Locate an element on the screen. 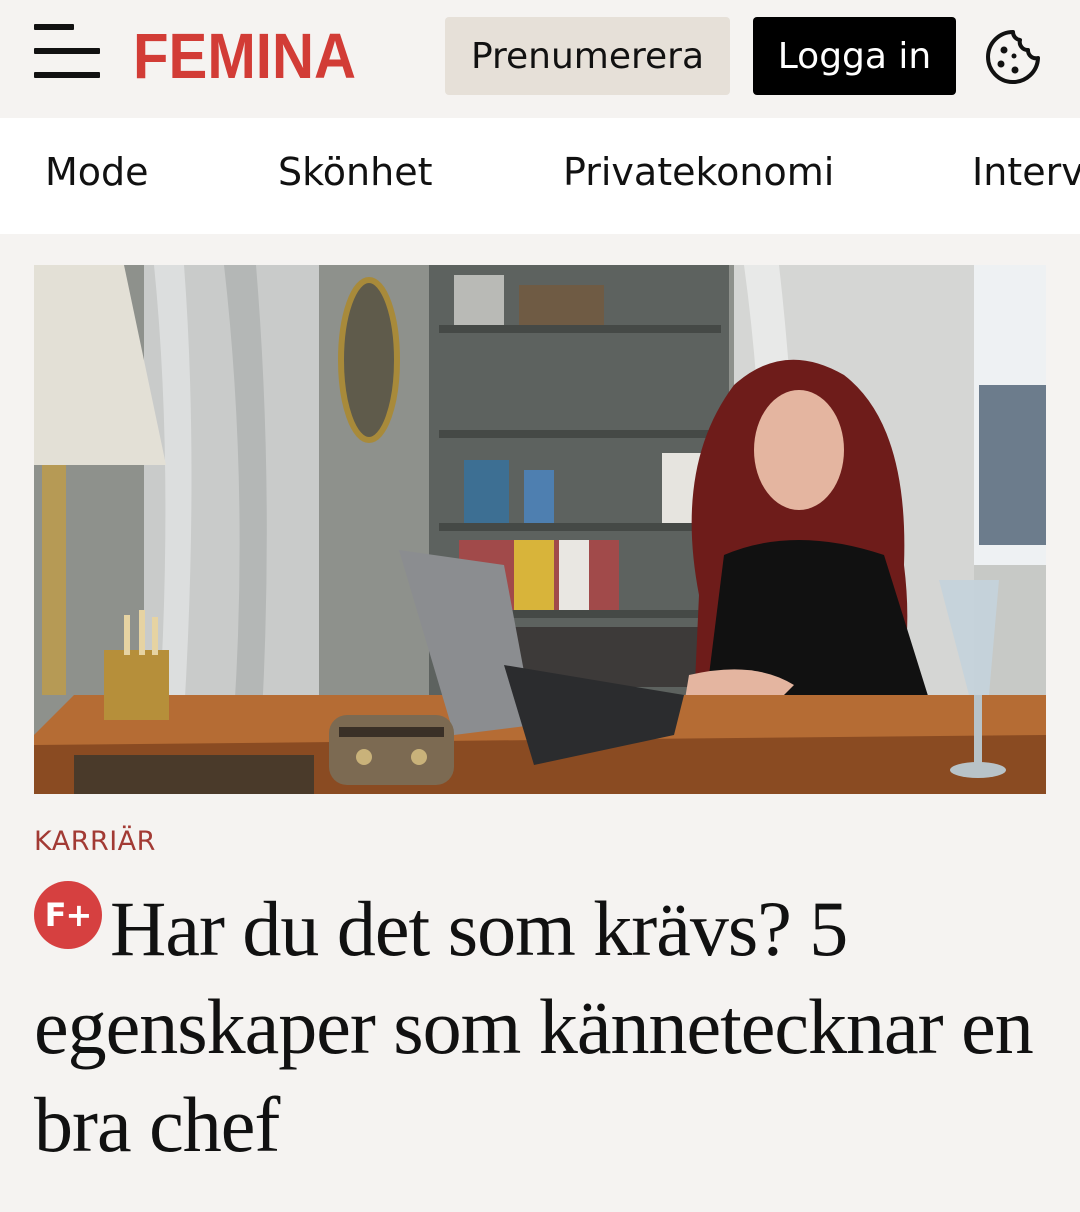 This screenshot has height=1212, width=1080. subscribe-button: Prenumerera is located at coordinates (587, 56).